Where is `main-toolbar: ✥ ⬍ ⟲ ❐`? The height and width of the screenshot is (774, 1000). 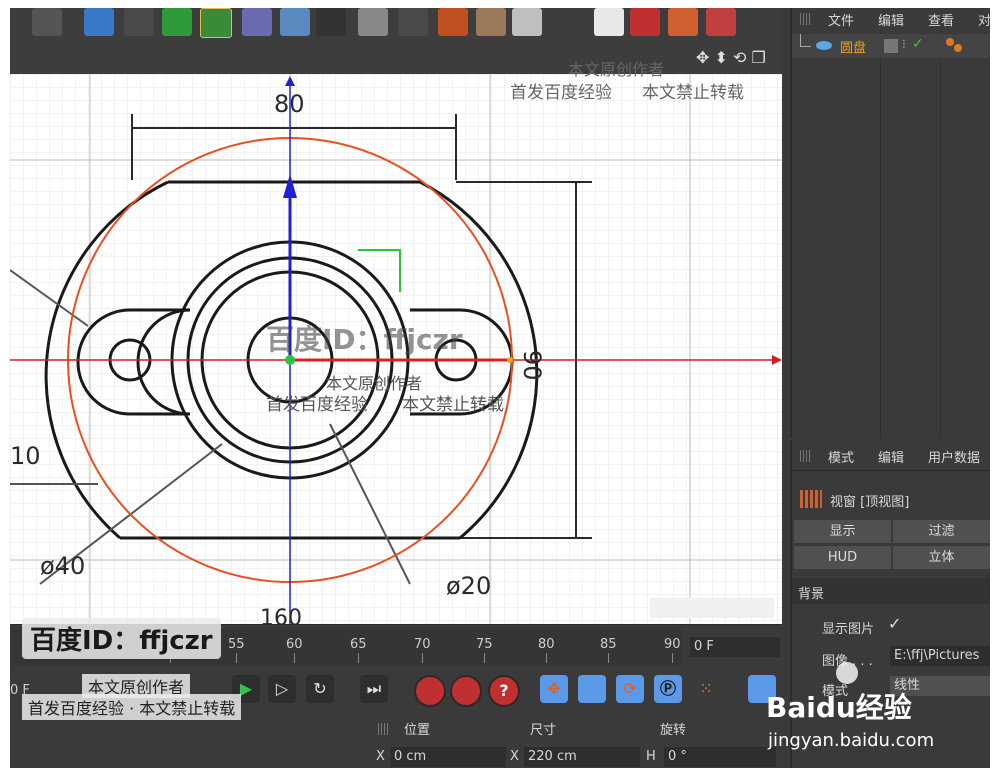 main-toolbar: ✥ ⬍ ⟲ ❐ is located at coordinates (395, 41).